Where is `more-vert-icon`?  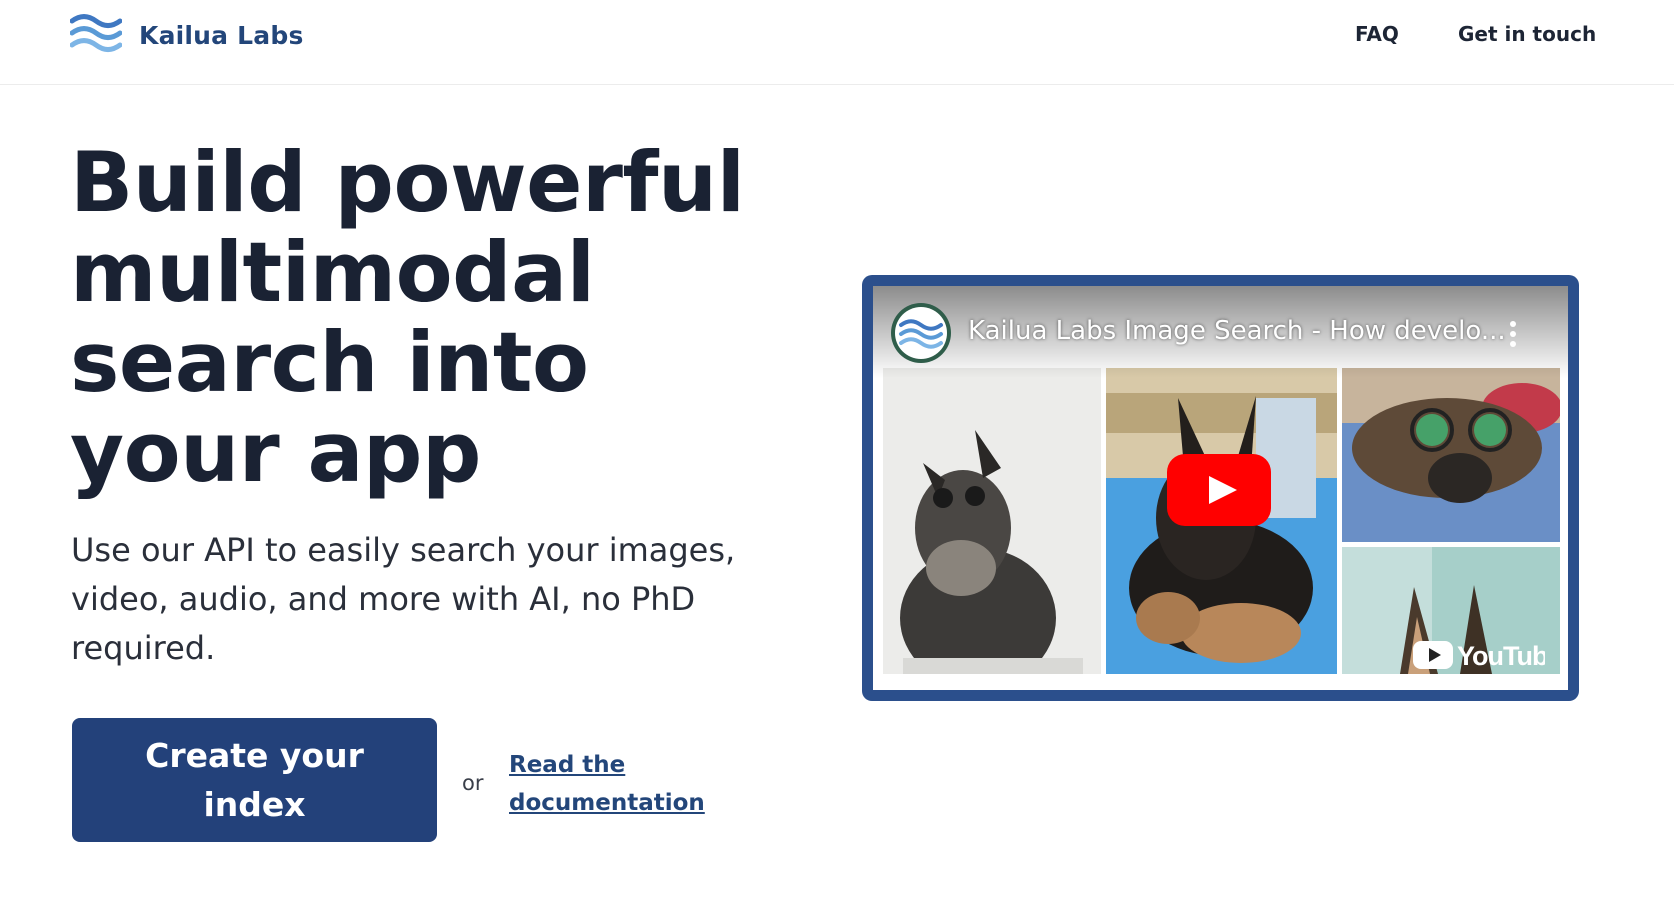 more-vert-icon is located at coordinates (1513, 334).